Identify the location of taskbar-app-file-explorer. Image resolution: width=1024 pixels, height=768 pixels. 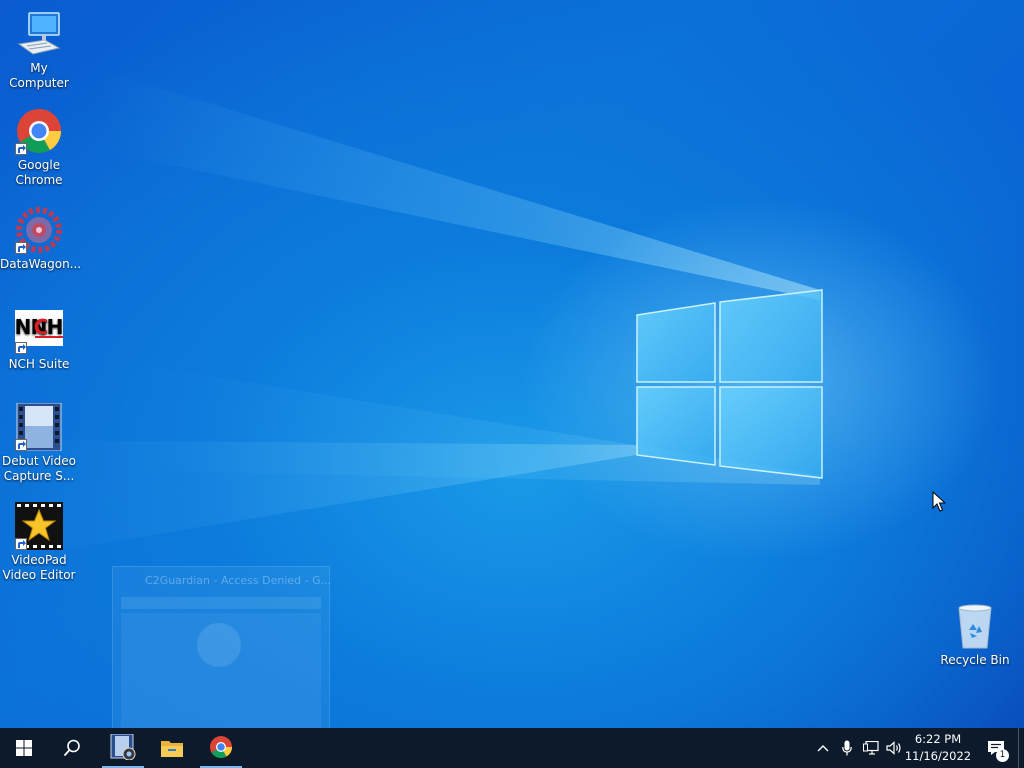
(172, 748).